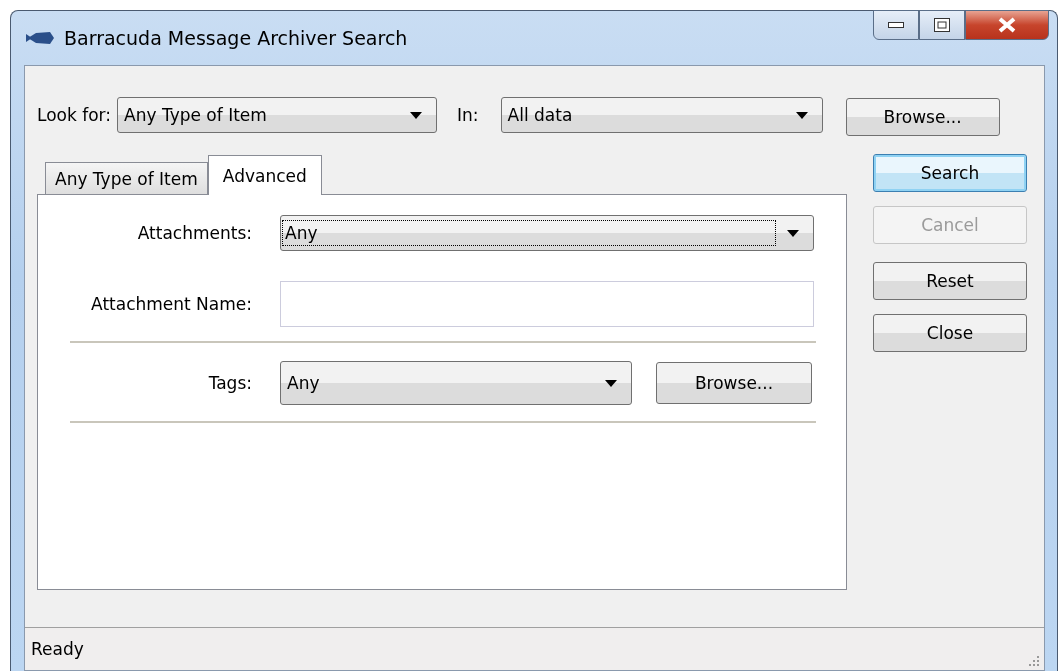  What do you see at coordinates (456, 383) in the screenshot?
I see `tags-dropdown: Any` at bounding box center [456, 383].